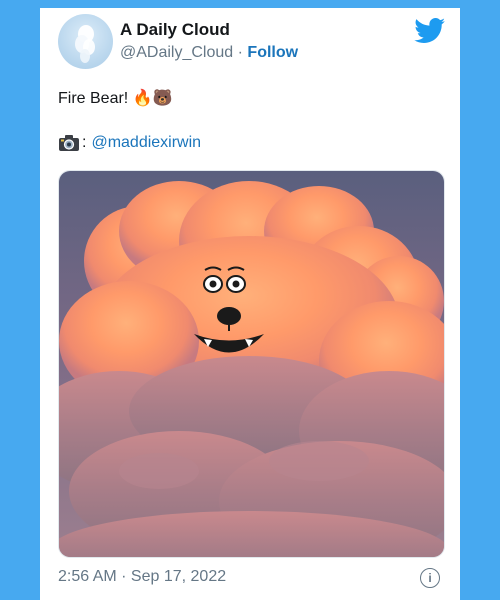 This screenshot has width=500, height=600. Describe the element at coordinates (176, 52) in the screenshot. I see `author-handle: @ADaily_Cloud` at that location.